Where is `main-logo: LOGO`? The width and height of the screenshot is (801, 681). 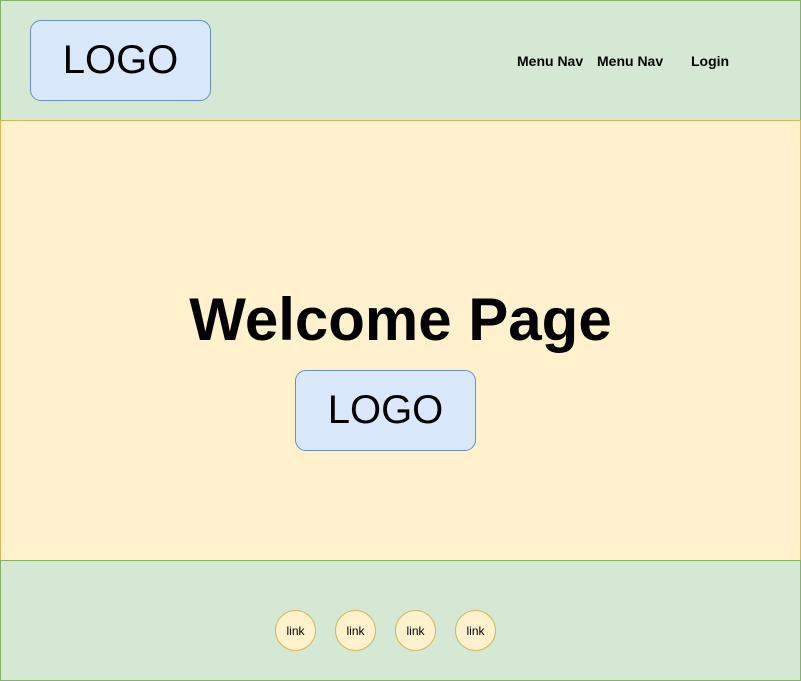
main-logo: LOGO is located at coordinates (385, 410).